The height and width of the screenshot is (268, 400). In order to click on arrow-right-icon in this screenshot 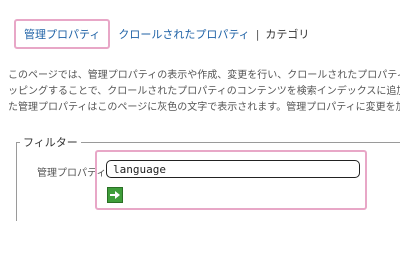, I will do `click(115, 195)`.